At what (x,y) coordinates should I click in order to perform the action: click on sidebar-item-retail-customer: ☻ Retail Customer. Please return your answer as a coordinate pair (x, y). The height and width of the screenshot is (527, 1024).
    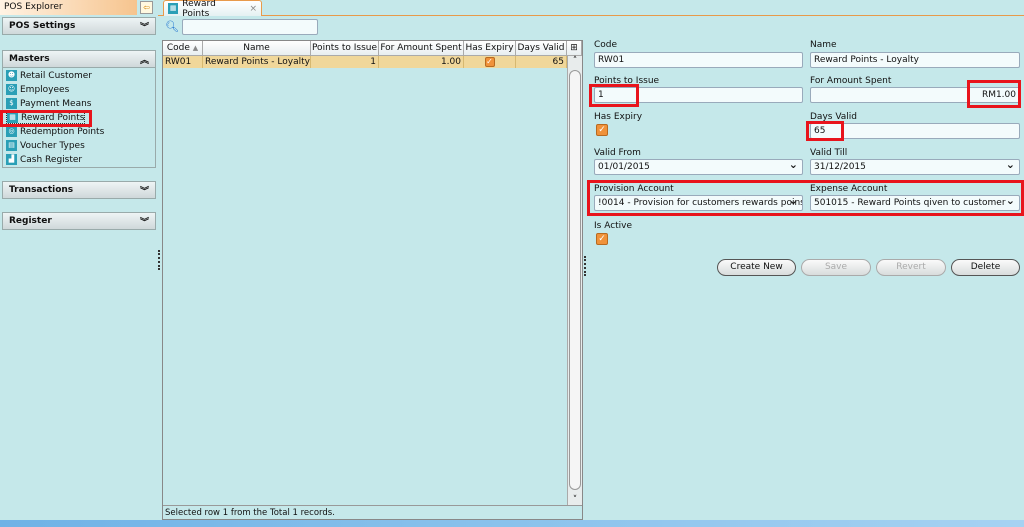
    Looking at the image, I should click on (49, 75).